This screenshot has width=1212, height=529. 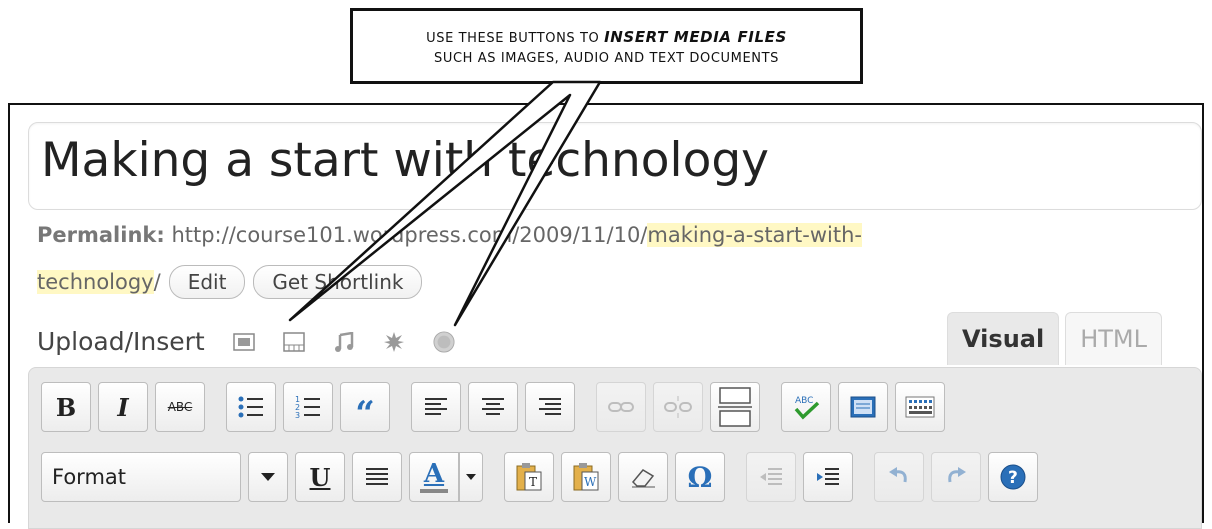 I want to click on text-color-icon: A, so click(x=434, y=477).